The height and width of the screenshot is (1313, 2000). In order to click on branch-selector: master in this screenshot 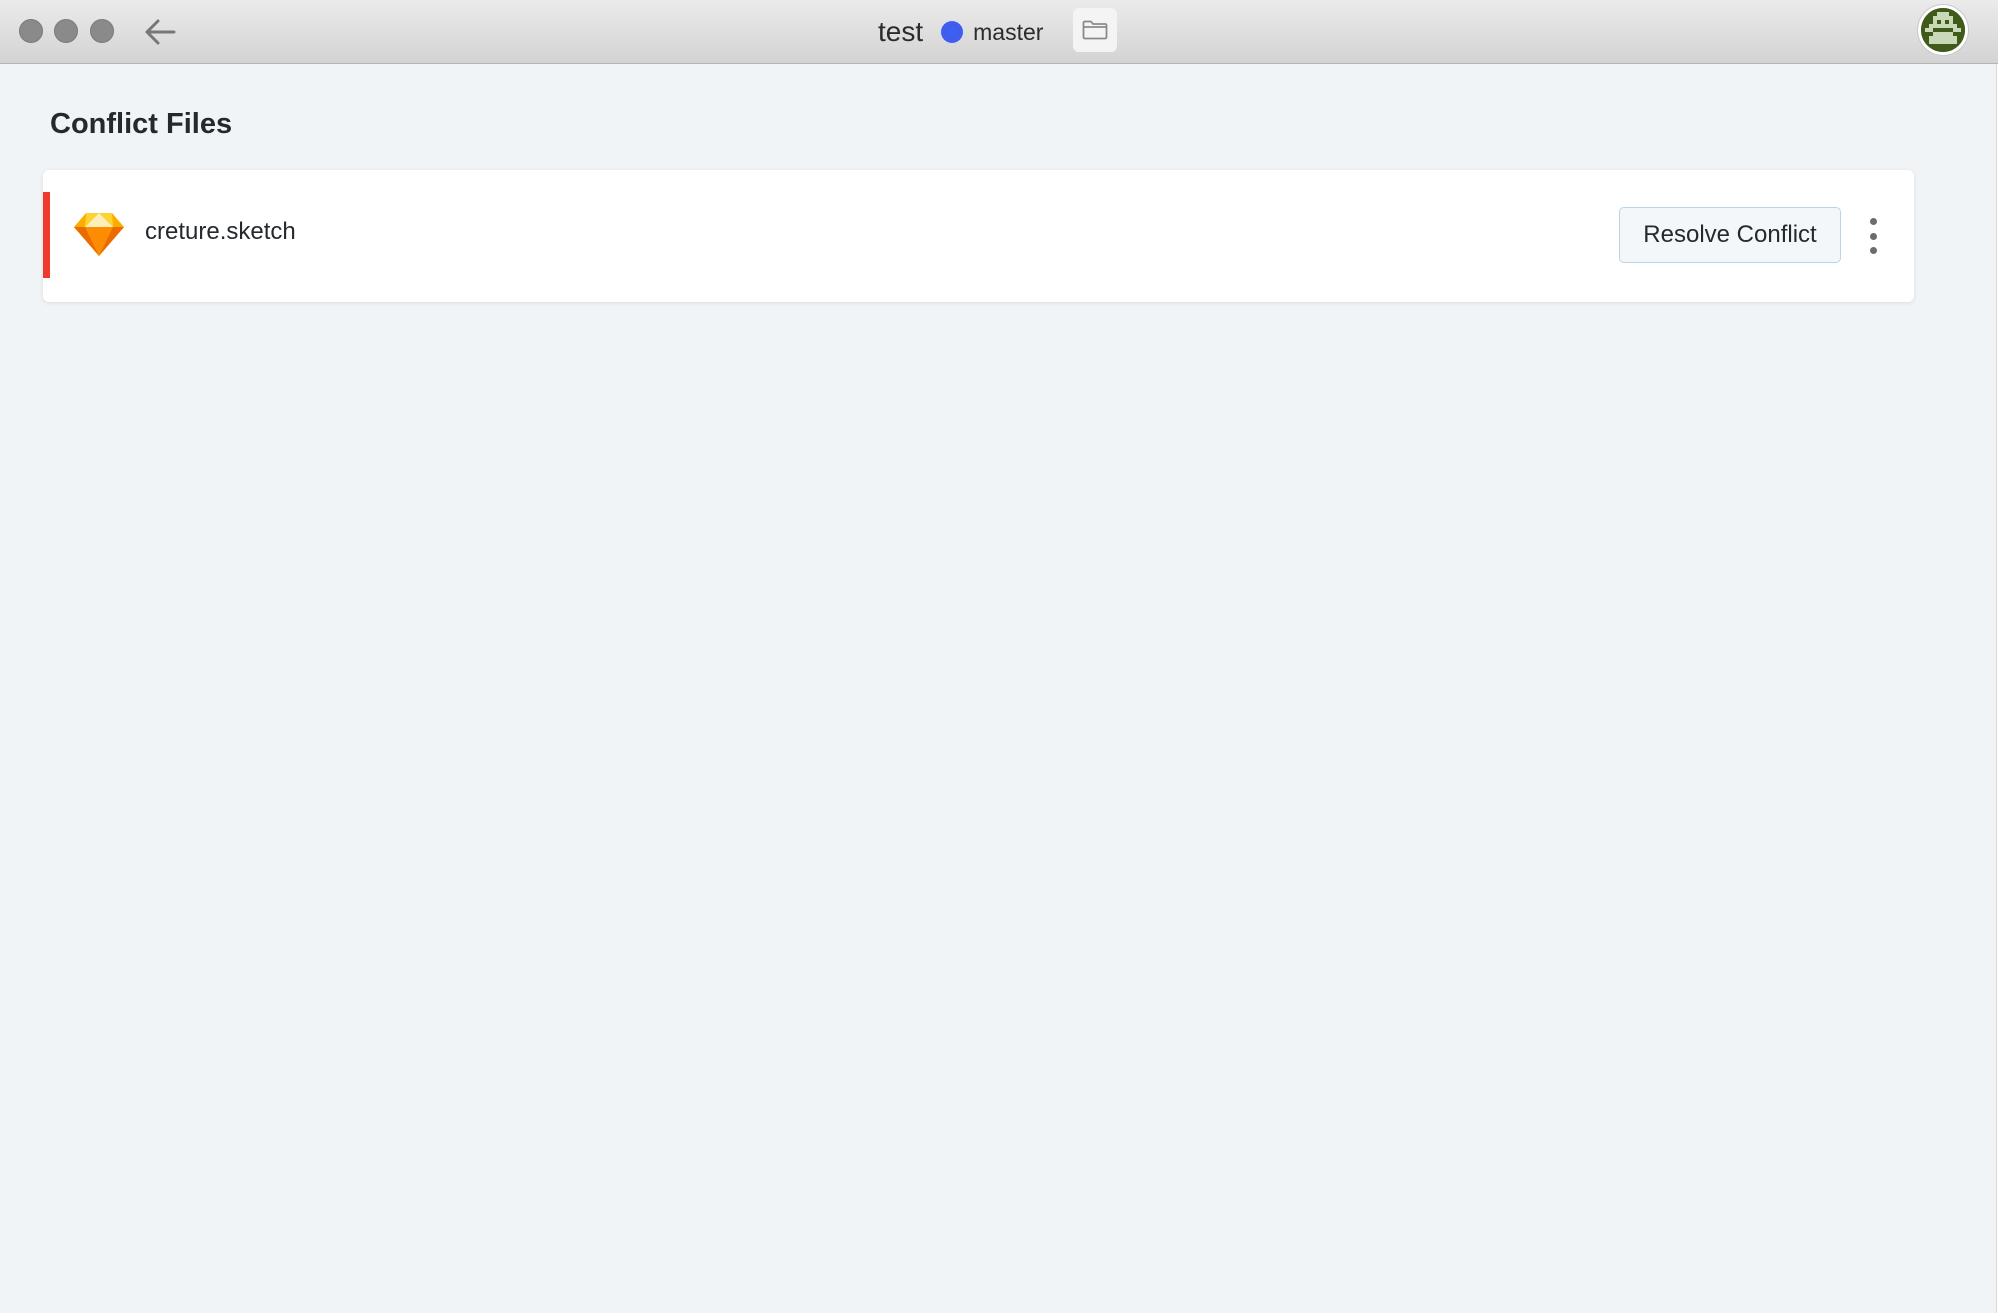, I will do `click(992, 32)`.